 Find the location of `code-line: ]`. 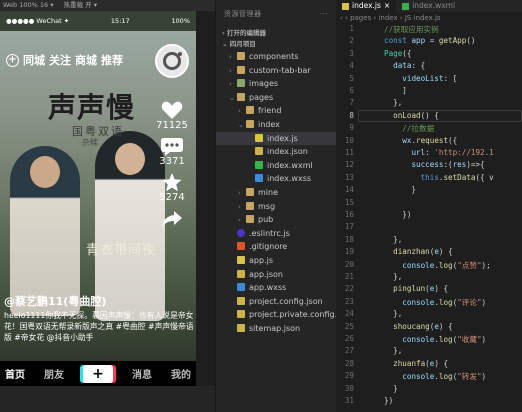

code-line: ] is located at coordinates (395, 90).